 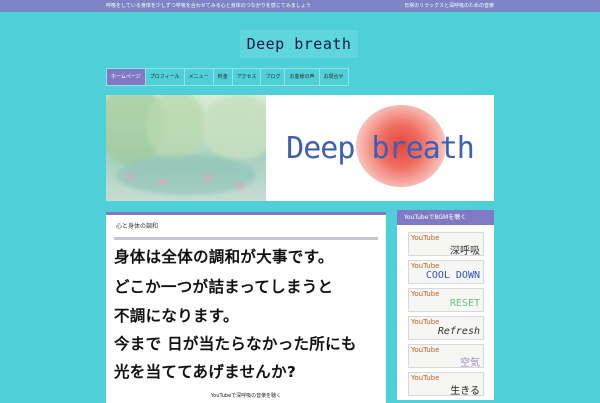 What do you see at coordinates (198, 77) in the screenshot?
I see `nav-item-menu: メニュー` at bounding box center [198, 77].